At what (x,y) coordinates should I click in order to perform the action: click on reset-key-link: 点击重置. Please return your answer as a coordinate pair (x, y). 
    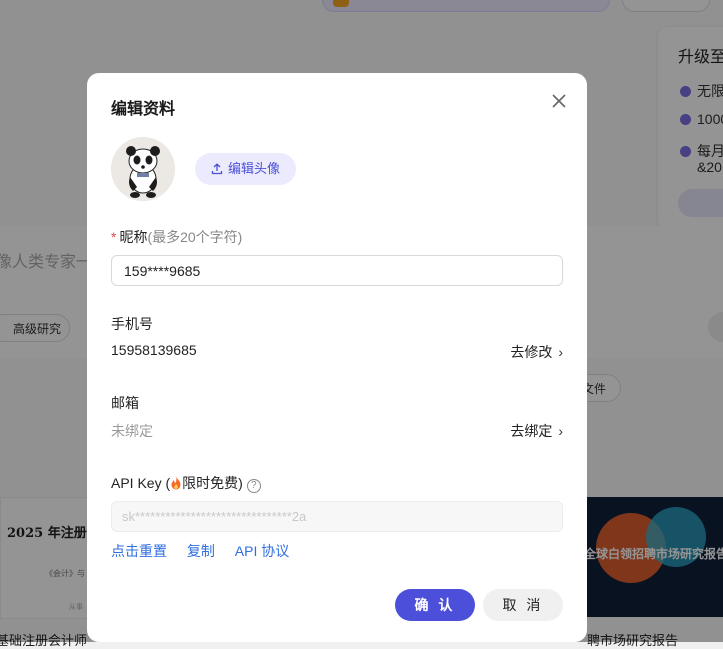
    Looking at the image, I should click on (139, 551).